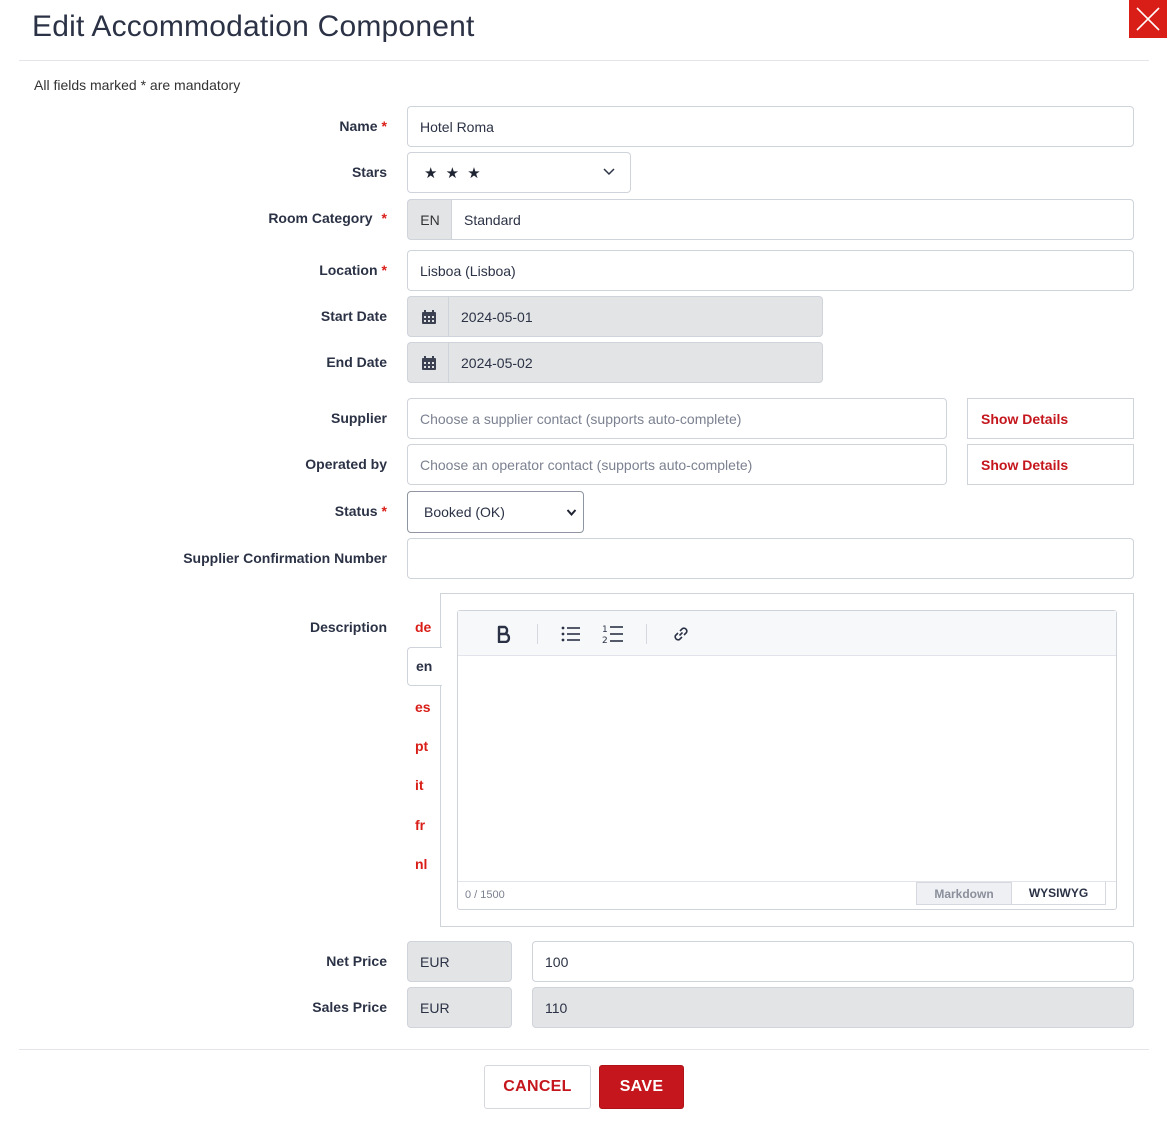 This screenshot has height=1123, width=1167. I want to click on end-date-input: 2024-05-02, so click(635, 362).